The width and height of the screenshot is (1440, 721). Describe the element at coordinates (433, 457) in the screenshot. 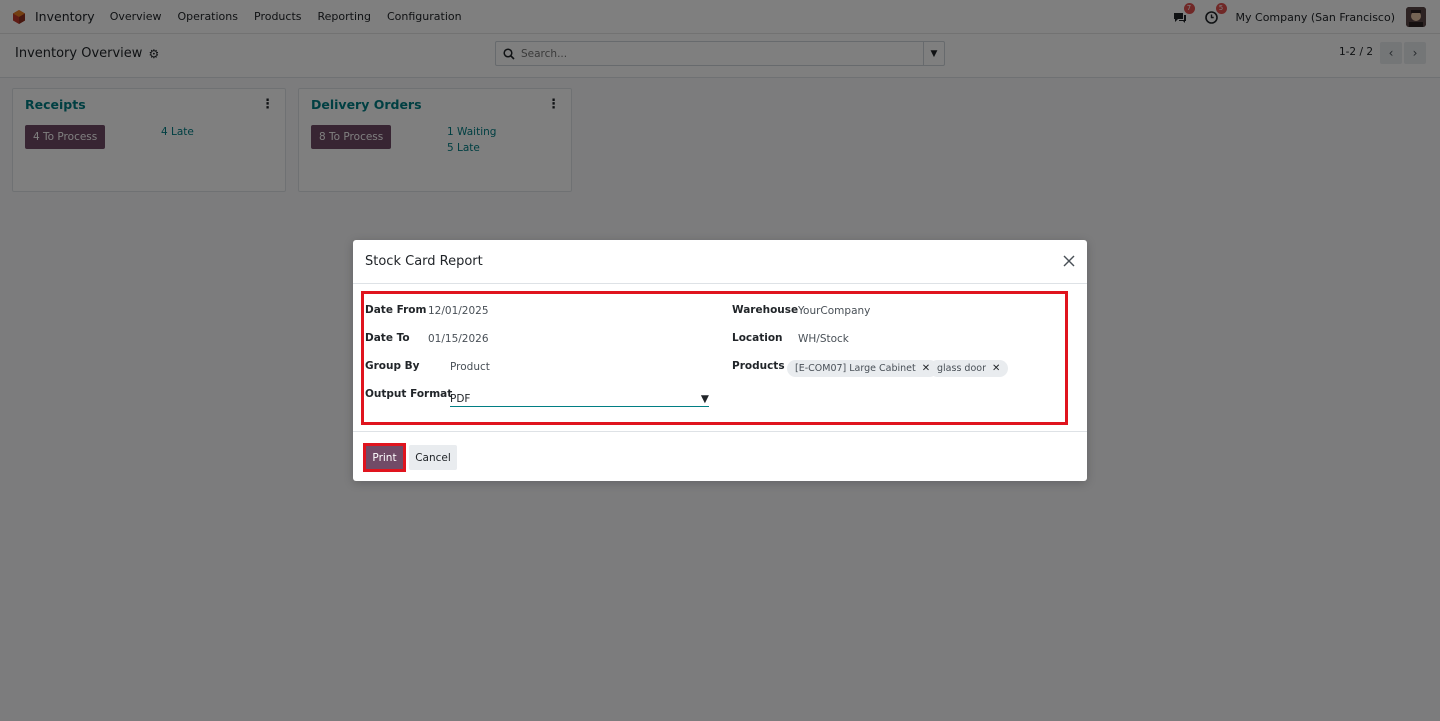

I see `cancel-button: Cancel` at that location.